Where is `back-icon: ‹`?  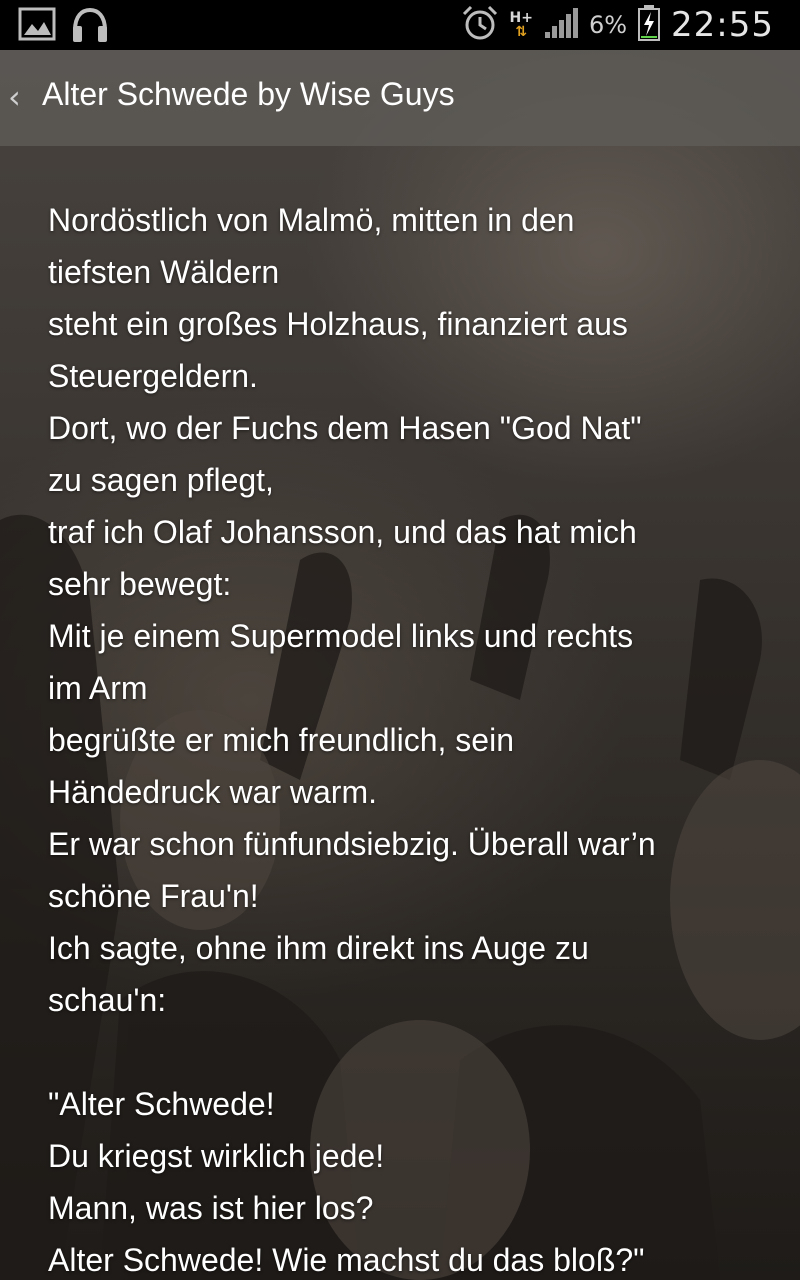
back-icon: ‹ is located at coordinates (18, 97).